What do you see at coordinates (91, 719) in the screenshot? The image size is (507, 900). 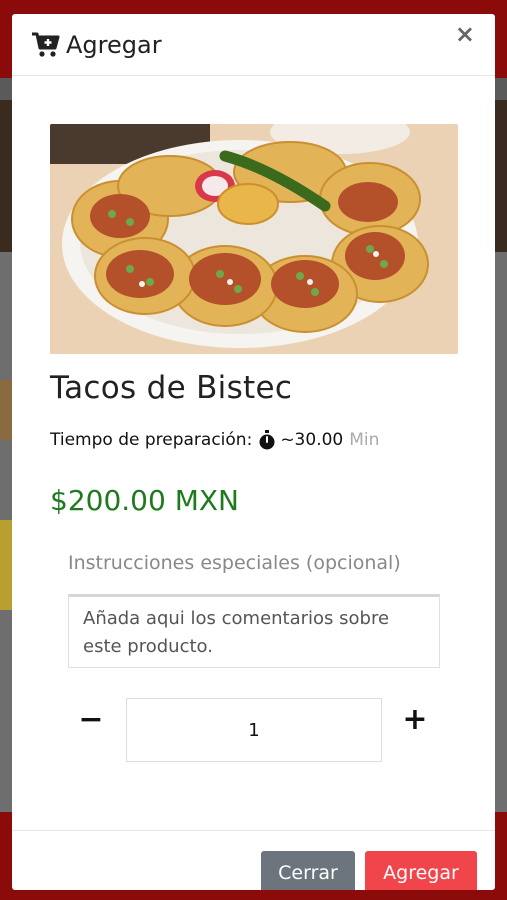 I see `quantity-decrease-button: −` at bounding box center [91, 719].